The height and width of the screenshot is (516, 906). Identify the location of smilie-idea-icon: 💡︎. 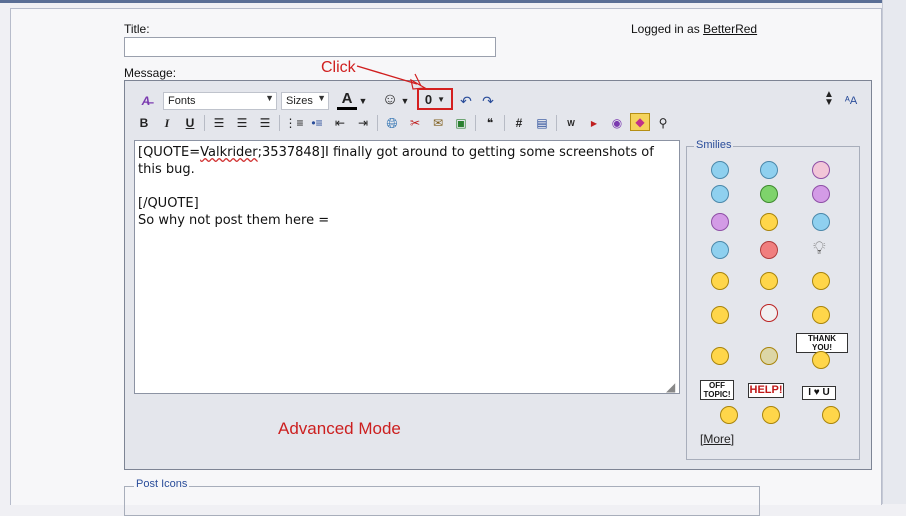
(819, 248).